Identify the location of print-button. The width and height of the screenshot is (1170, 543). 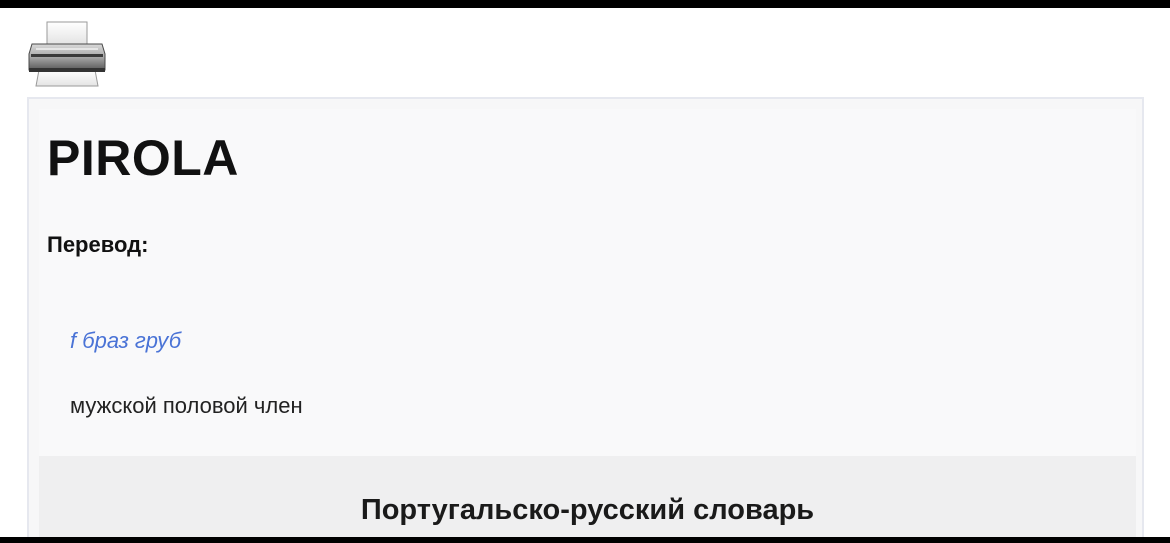
(67, 55).